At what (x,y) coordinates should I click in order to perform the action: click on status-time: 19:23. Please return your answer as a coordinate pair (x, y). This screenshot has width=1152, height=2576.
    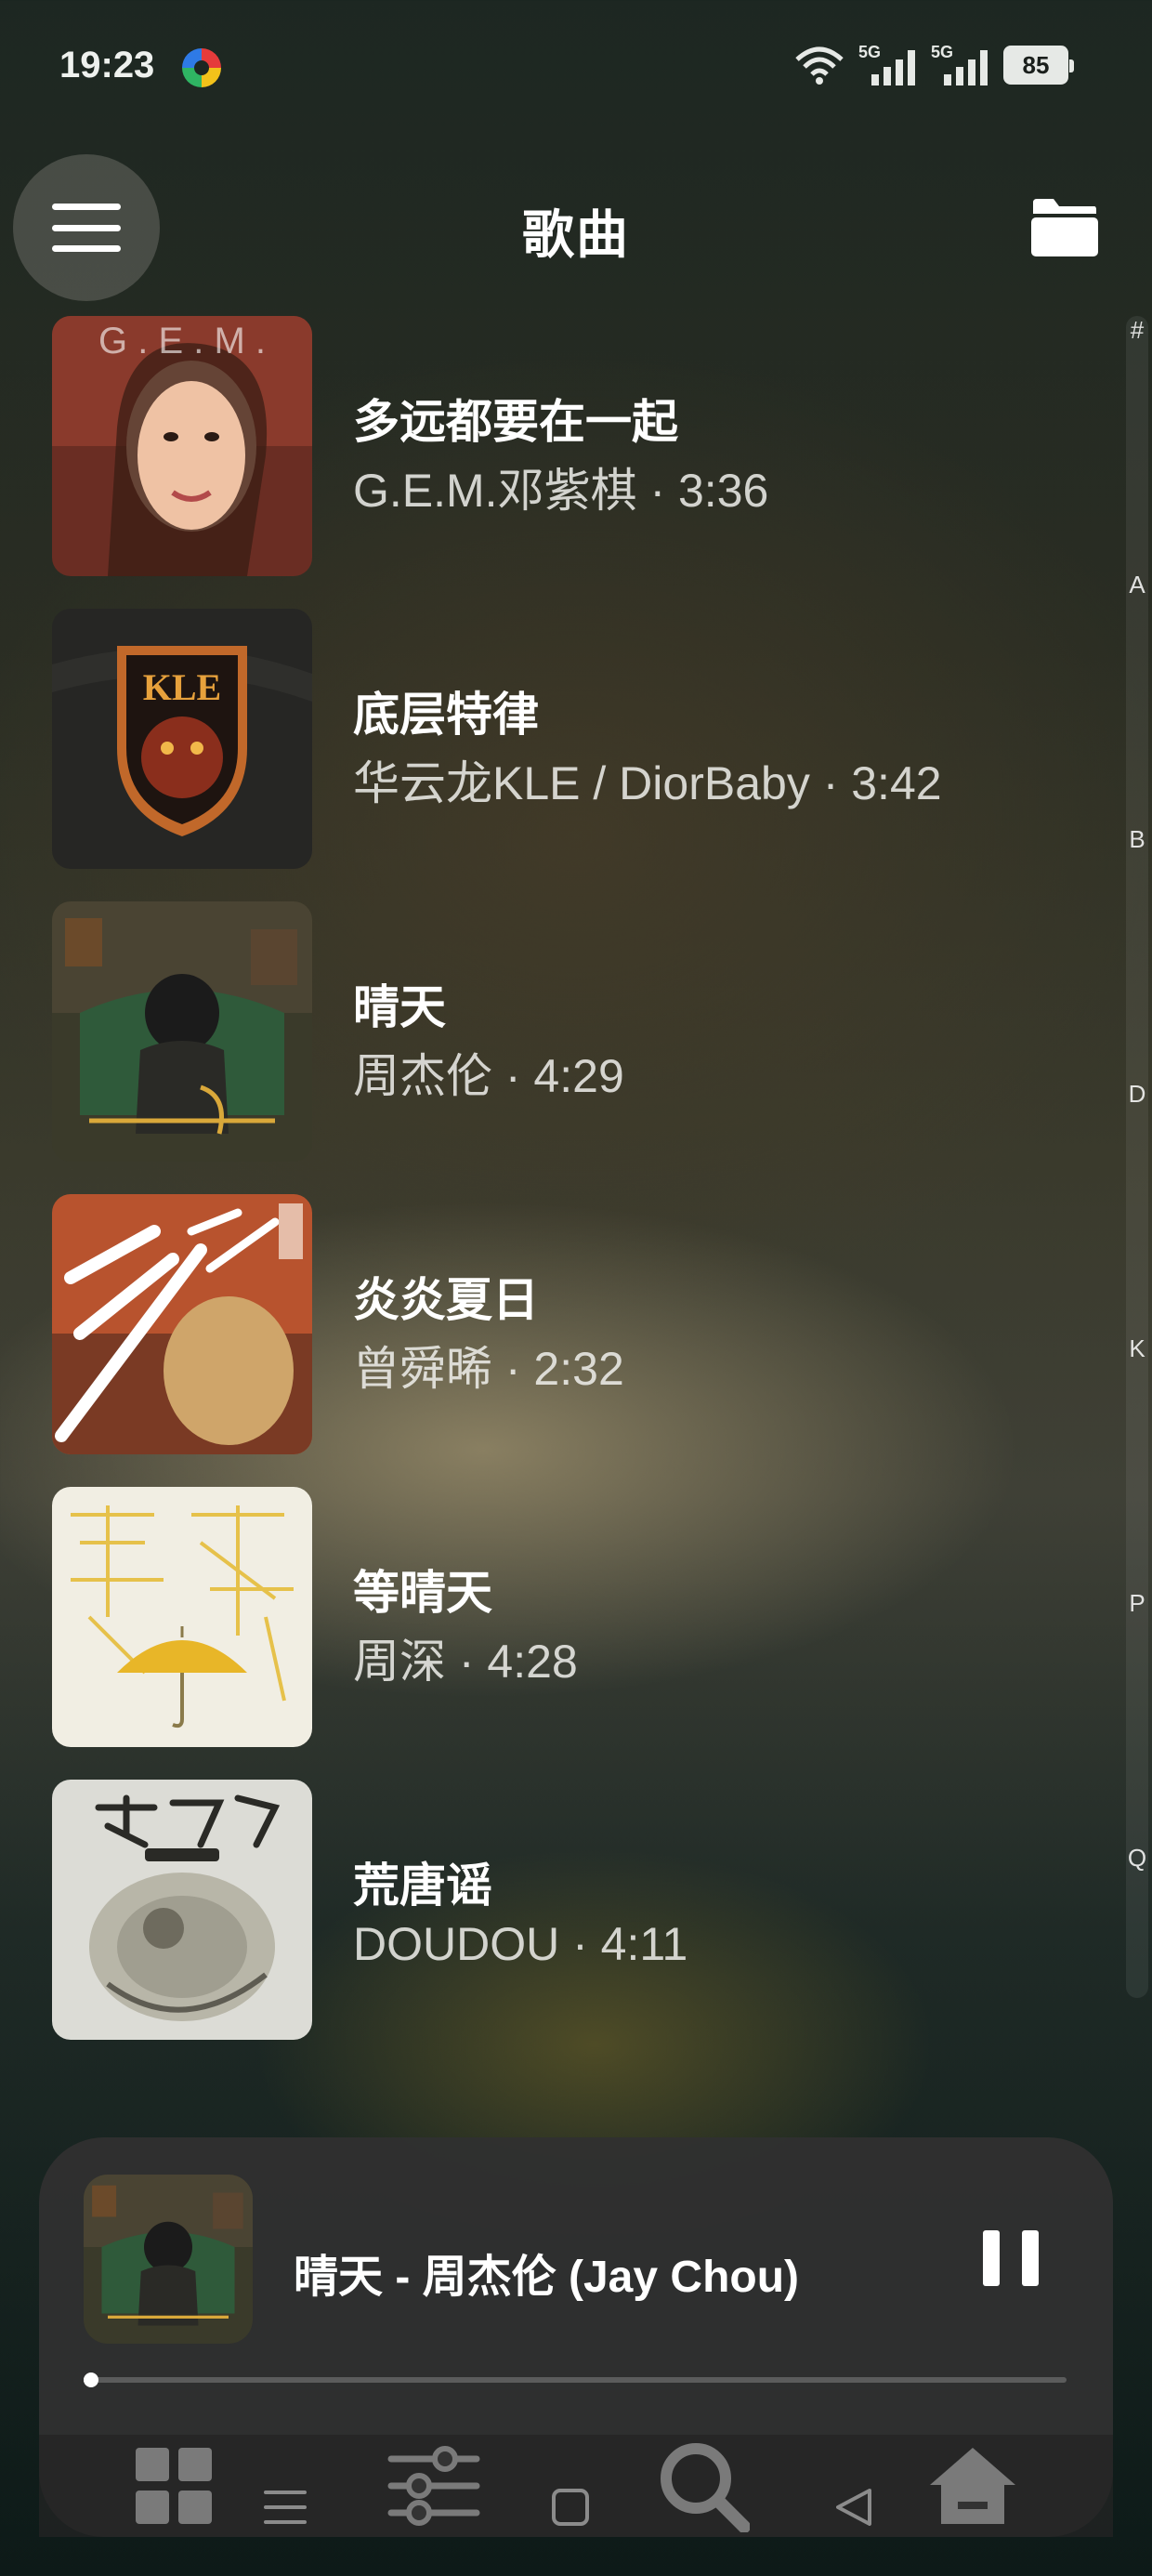
    Looking at the image, I should click on (107, 65).